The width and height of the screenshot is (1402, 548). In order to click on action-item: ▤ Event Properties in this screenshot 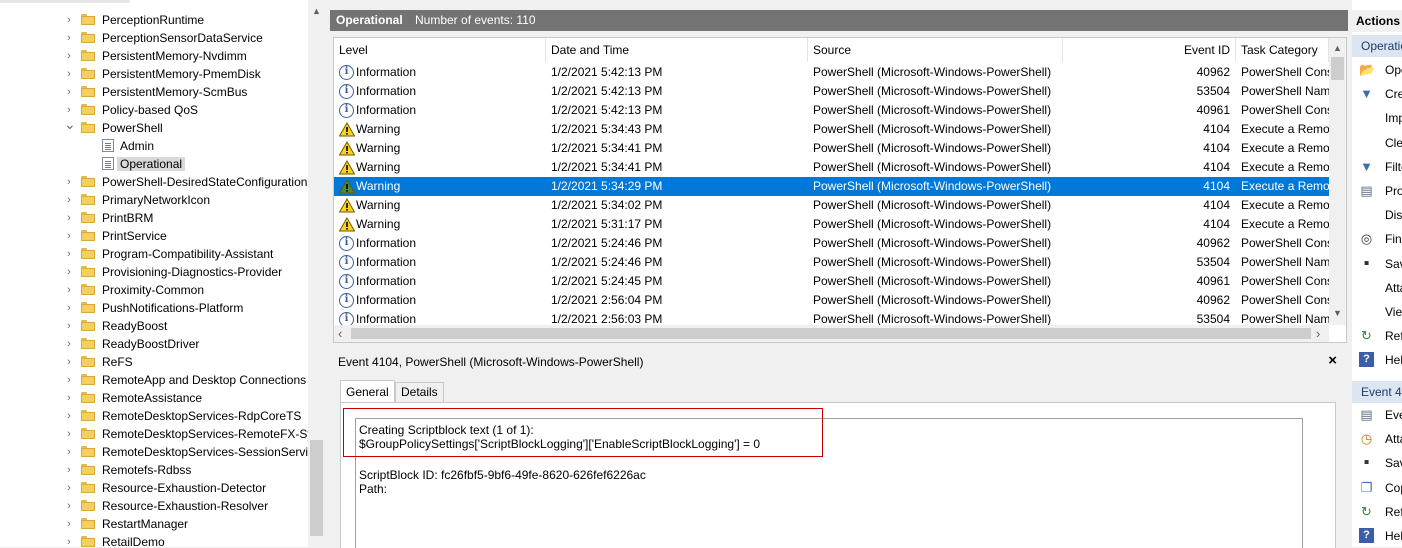, I will do `click(1377, 415)`.